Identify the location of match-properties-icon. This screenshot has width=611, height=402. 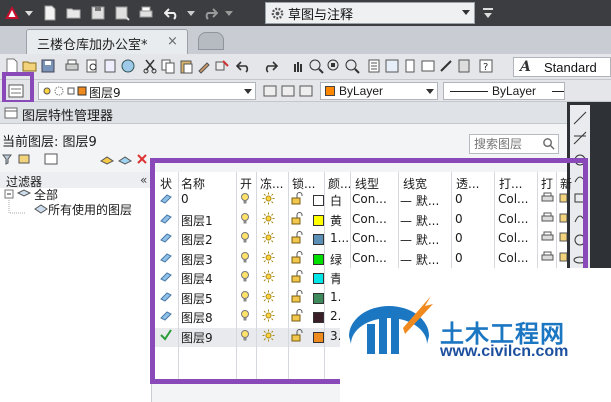
(204, 66).